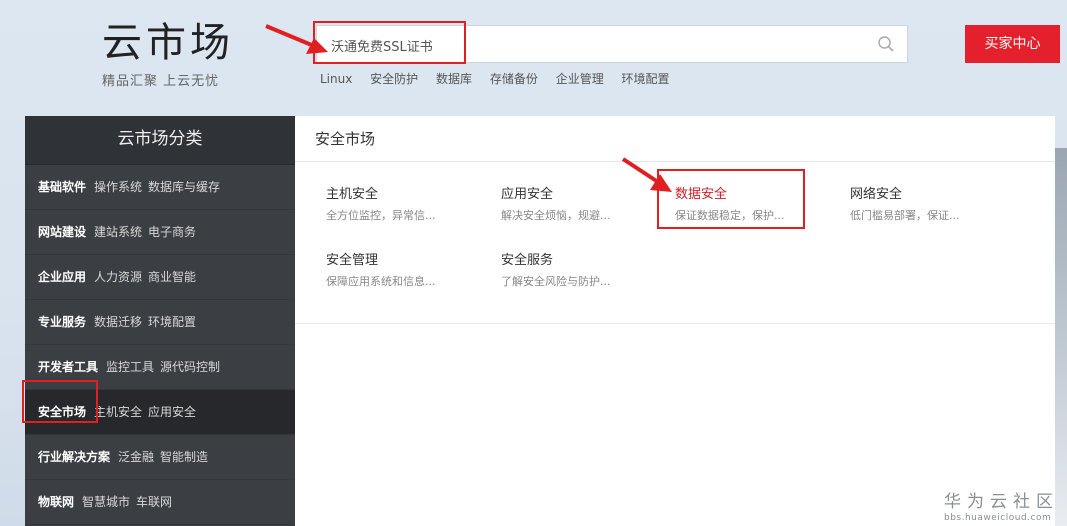 Image resolution: width=1067 pixels, height=526 pixels. What do you see at coordinates (74, 457) in the screenshot?
I see `category-label: 行业解决方案` at bounding box center [74, 457].